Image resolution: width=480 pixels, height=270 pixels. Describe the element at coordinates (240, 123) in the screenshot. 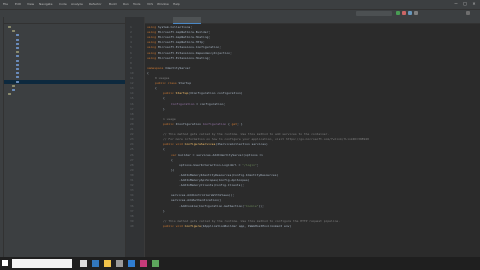

I see `code-token: ; }` at that location.